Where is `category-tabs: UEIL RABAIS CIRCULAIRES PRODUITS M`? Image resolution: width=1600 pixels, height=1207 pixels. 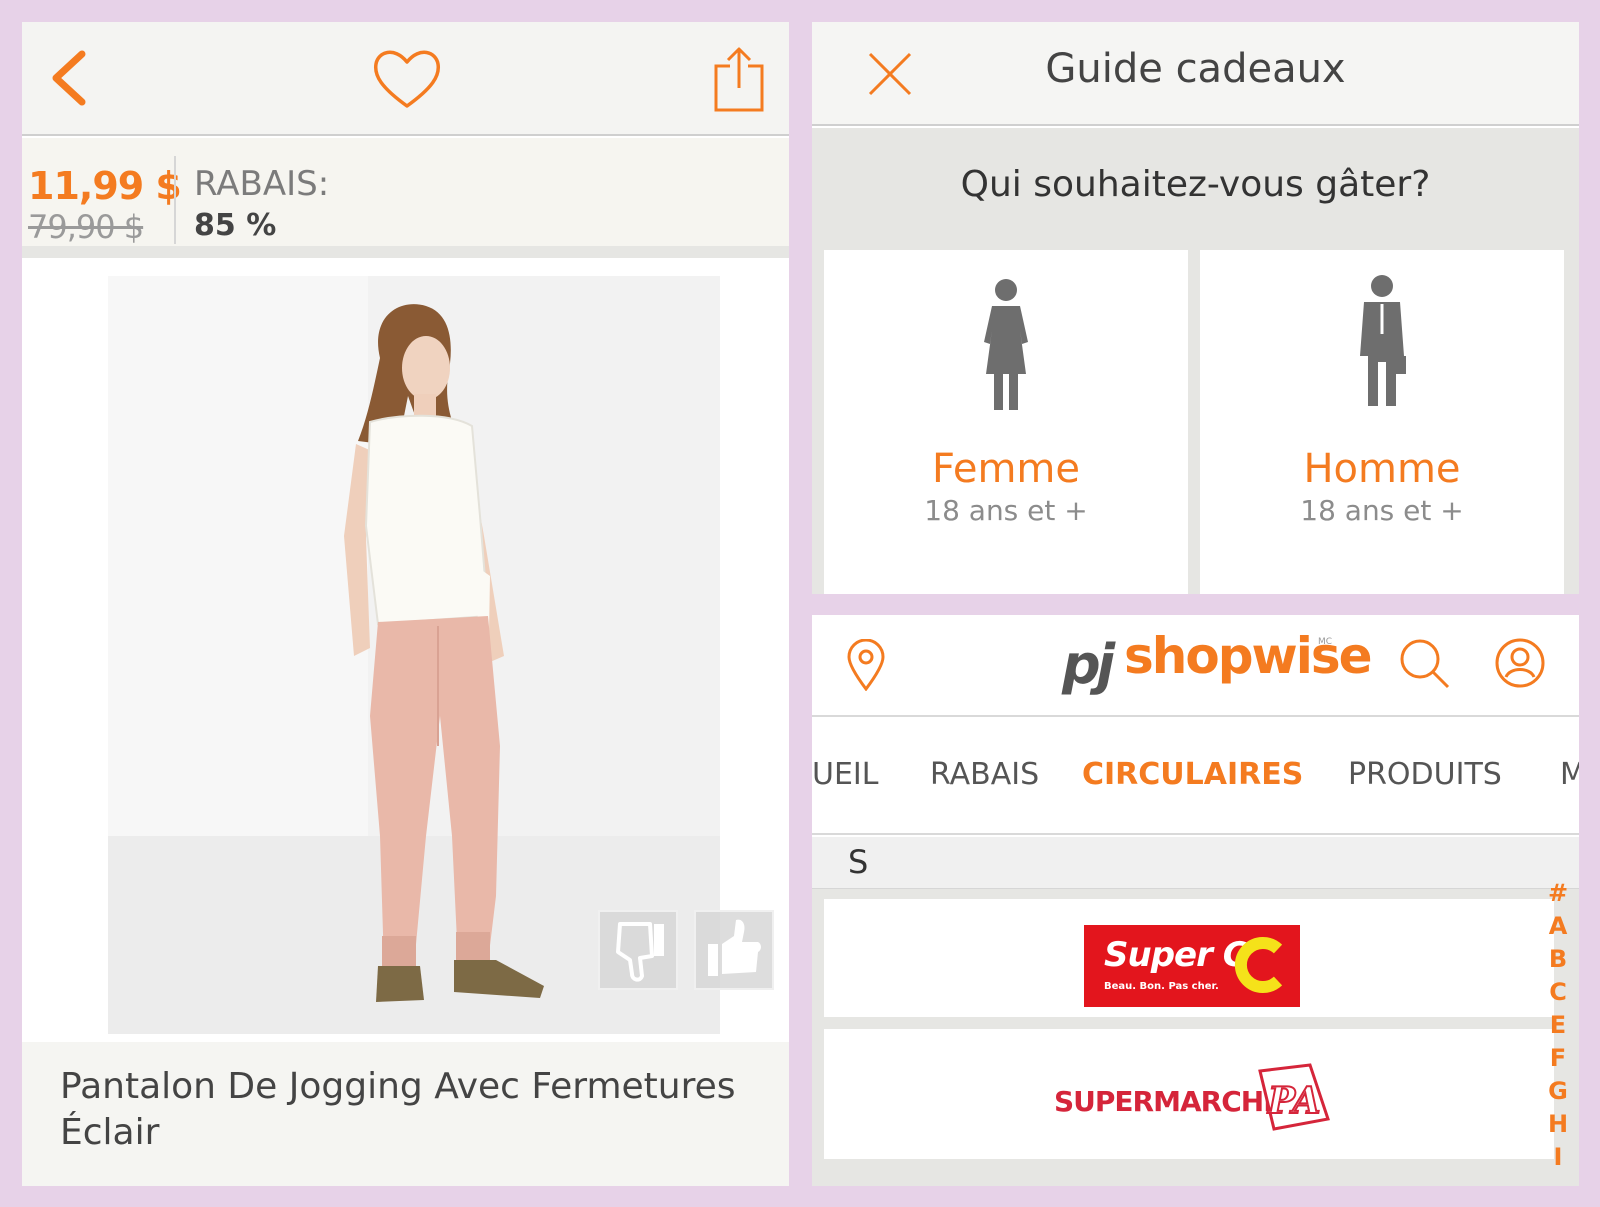 category-tabs: UEIL RABAIS CIRCULAIRES PRODUITS M is located at coordinates (1195, 777).